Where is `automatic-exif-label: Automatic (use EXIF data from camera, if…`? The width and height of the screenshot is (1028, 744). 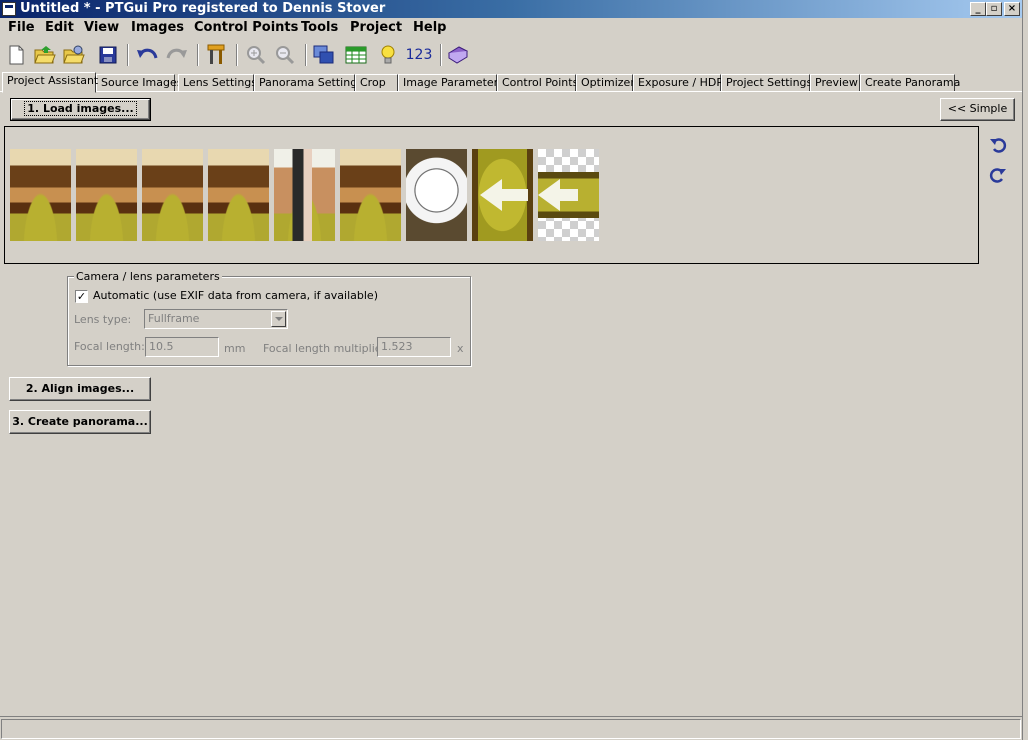
automatic-exif-label: Automatic (use EXIF data from camera, if… is located at coordinates (235, 295).